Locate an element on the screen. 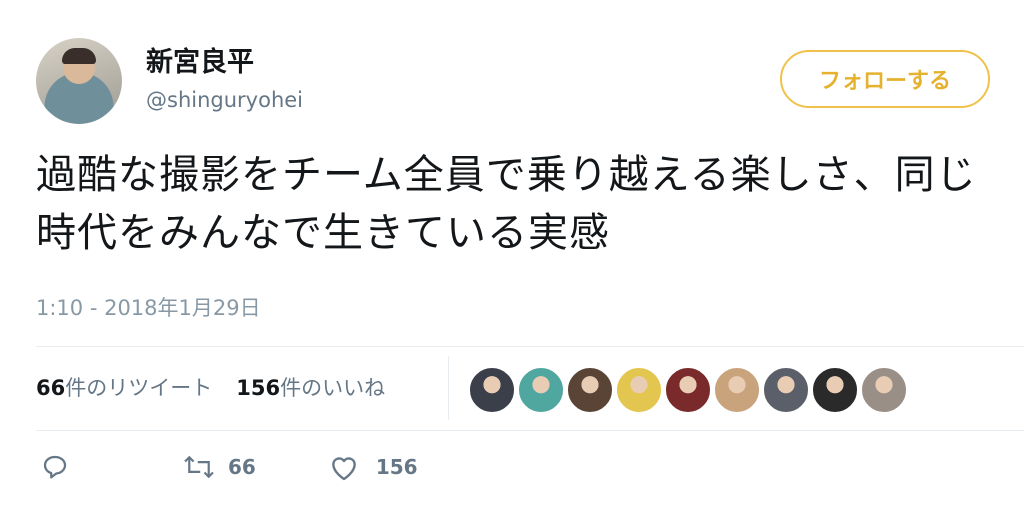  engagement-stats: 66件のリツイート 156件のいいね is located at coordinates (210, 387).